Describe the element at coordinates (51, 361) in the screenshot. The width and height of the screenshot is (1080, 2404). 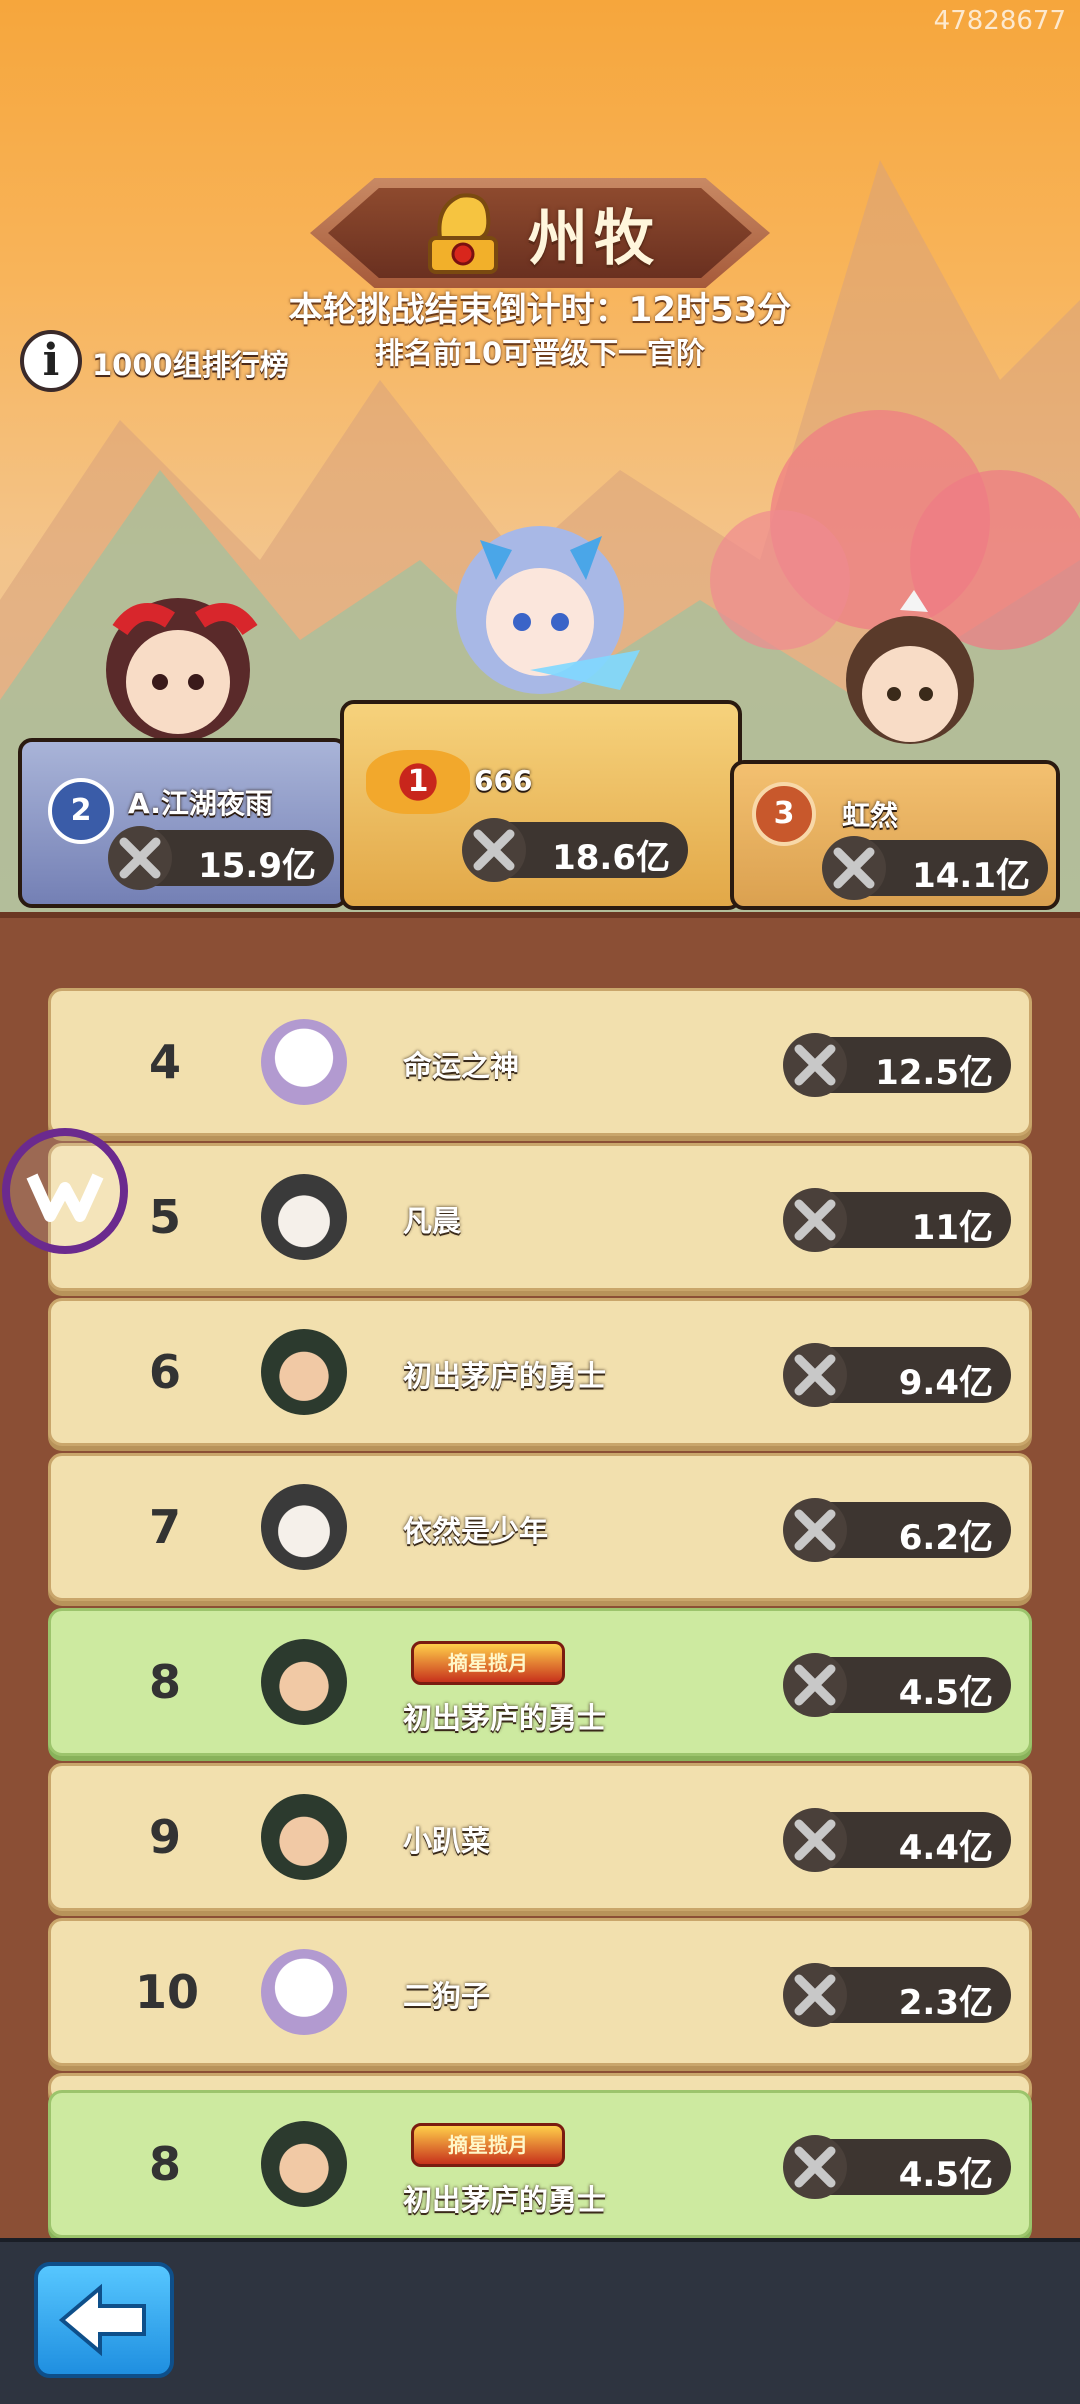
I see `info-button: i` at that location.